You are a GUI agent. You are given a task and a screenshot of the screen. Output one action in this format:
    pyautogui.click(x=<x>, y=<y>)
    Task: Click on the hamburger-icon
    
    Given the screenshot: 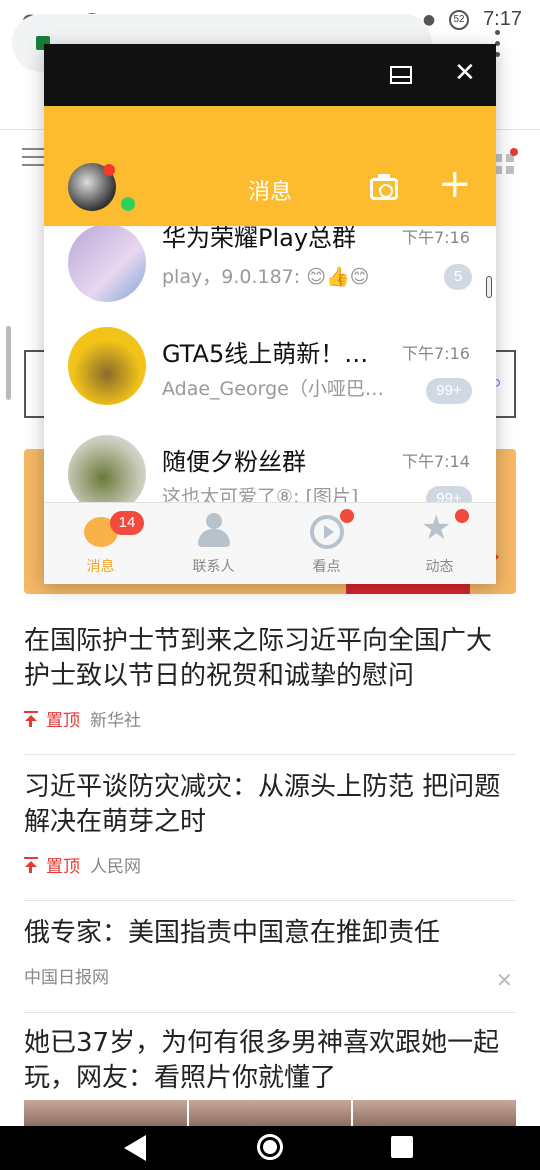 What is the action you would take?
    pyautogui.click(x=34, y=157)
    